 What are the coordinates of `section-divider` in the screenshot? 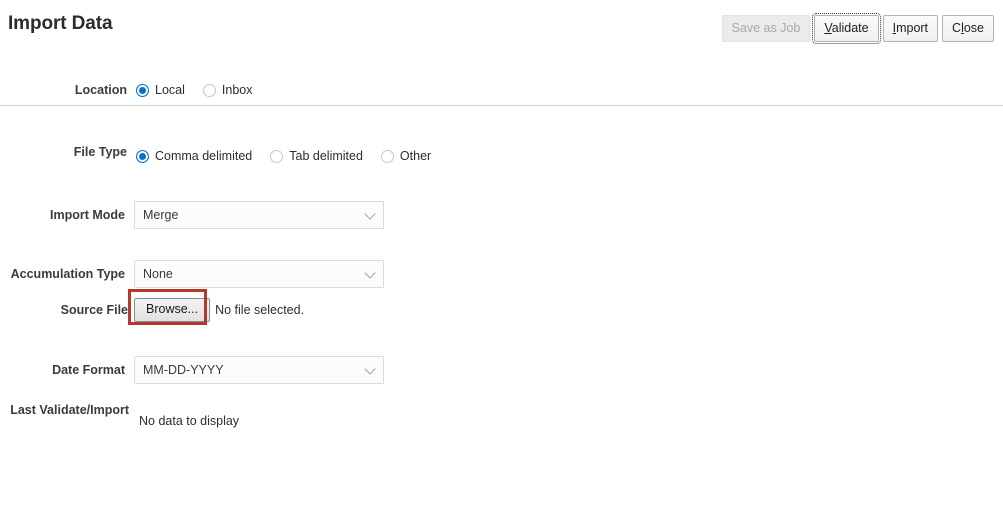 It's located at (501, 105).